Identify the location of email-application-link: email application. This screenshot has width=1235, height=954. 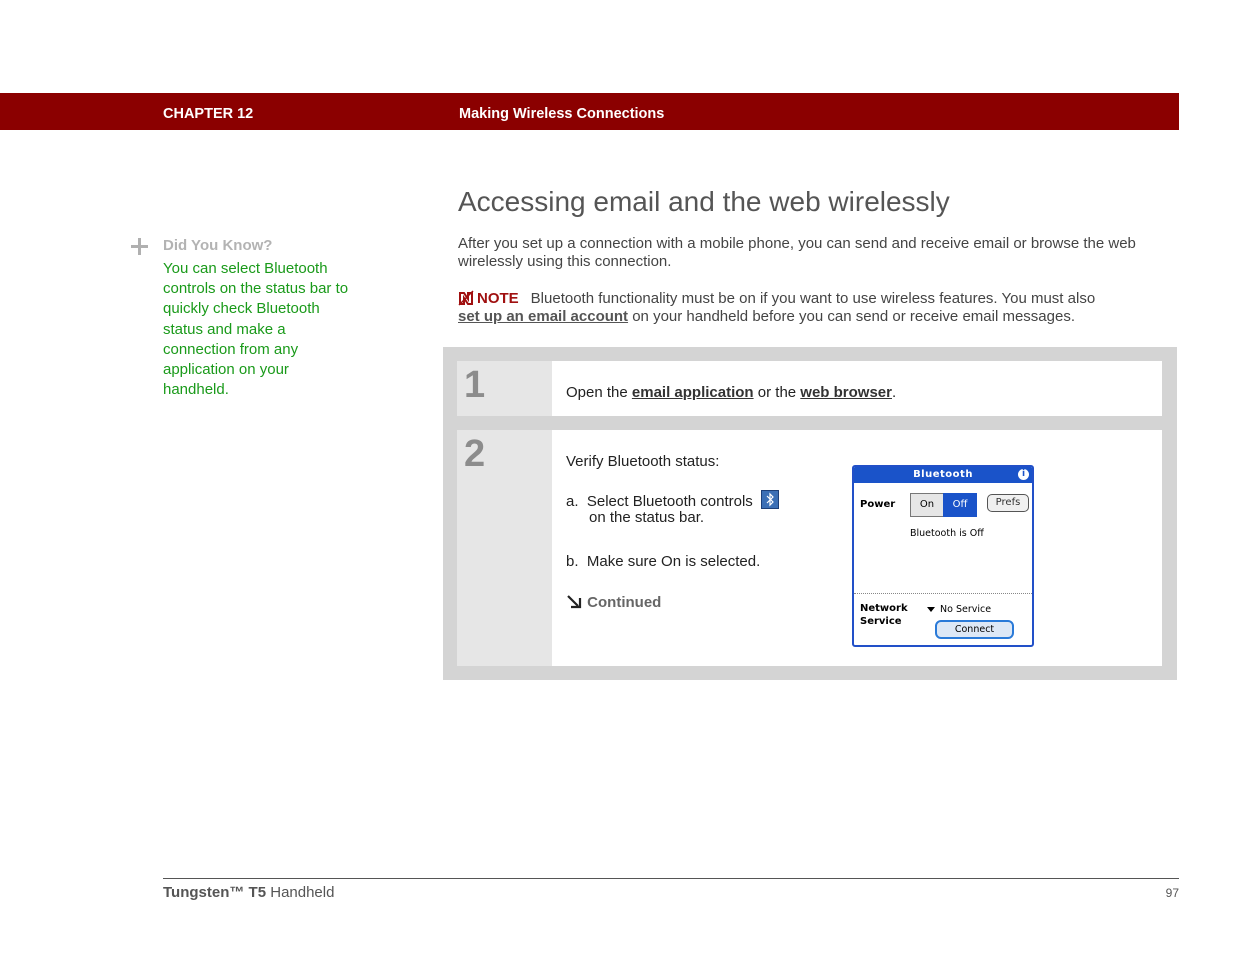
(693, 392).